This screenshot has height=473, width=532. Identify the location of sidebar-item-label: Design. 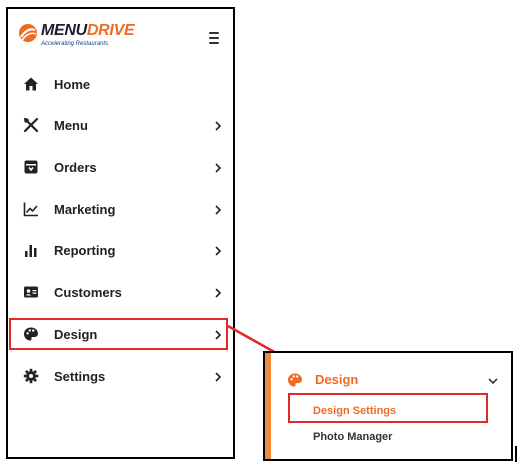
(76, 334).